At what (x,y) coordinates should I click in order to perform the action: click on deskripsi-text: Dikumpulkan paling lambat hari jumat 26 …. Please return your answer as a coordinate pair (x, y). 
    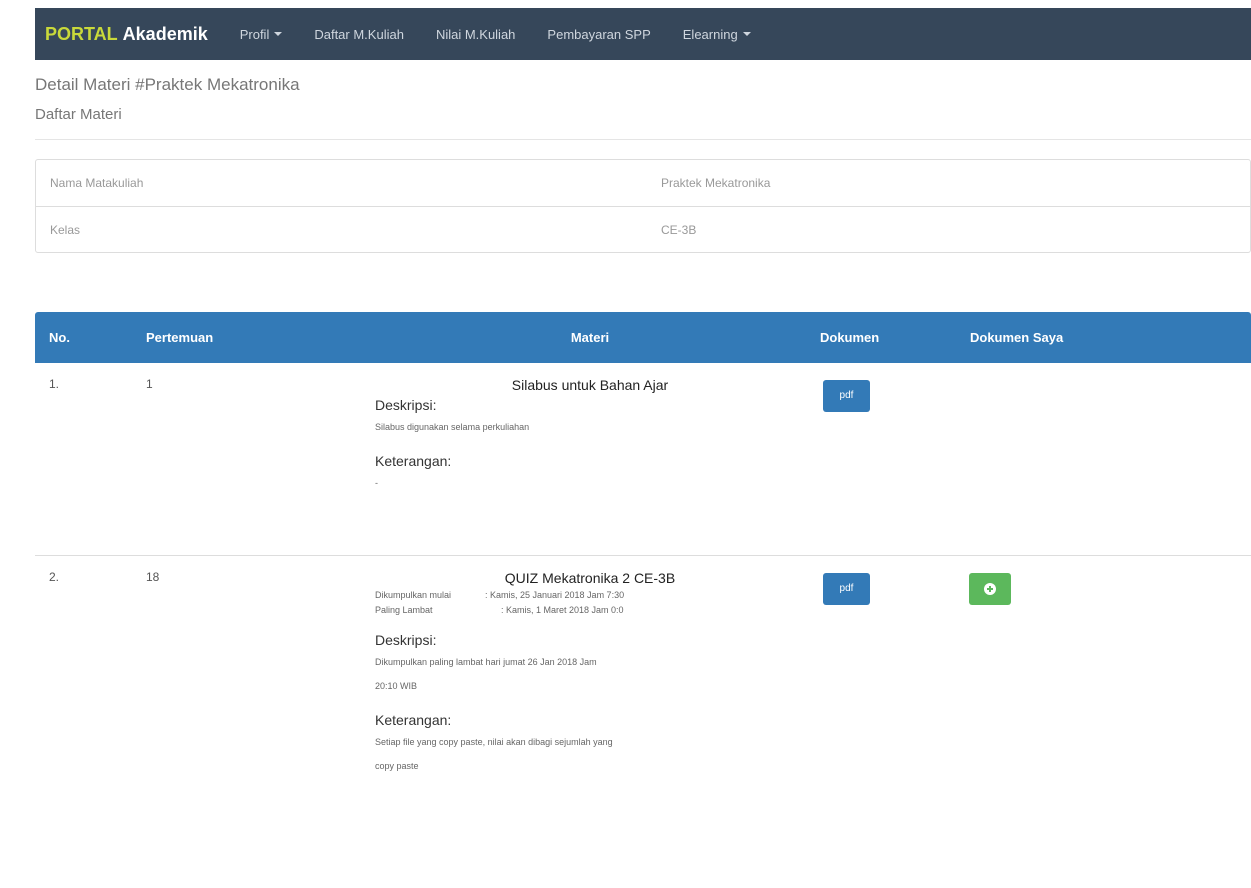
    Looking at the image, I should click on (486, 662).